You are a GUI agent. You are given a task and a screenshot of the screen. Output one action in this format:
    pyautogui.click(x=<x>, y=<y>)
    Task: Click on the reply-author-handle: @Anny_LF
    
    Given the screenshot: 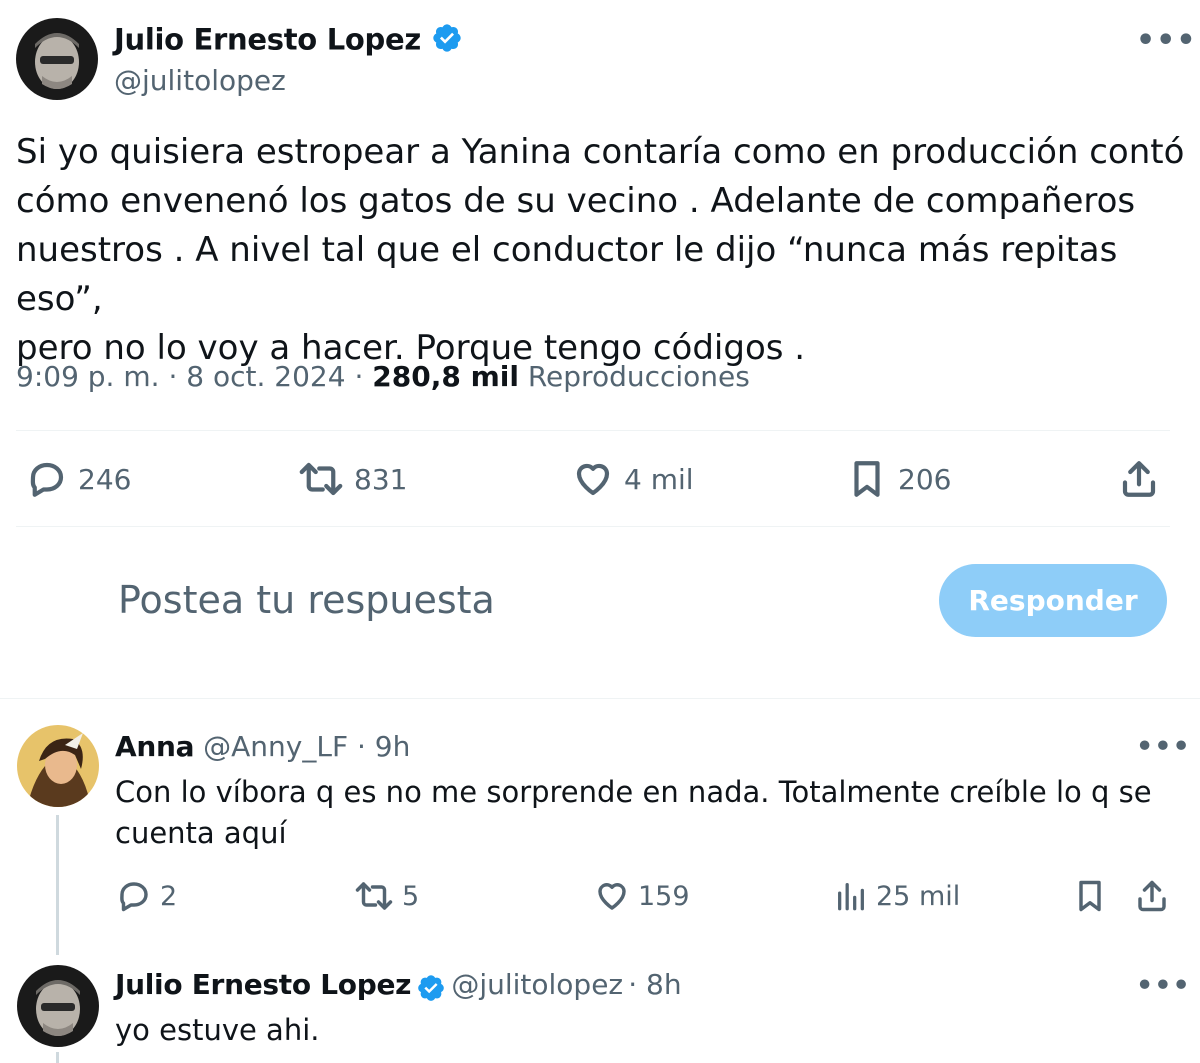 What is the action you would take?
    pyautogui.click(x=275, y=746)
    